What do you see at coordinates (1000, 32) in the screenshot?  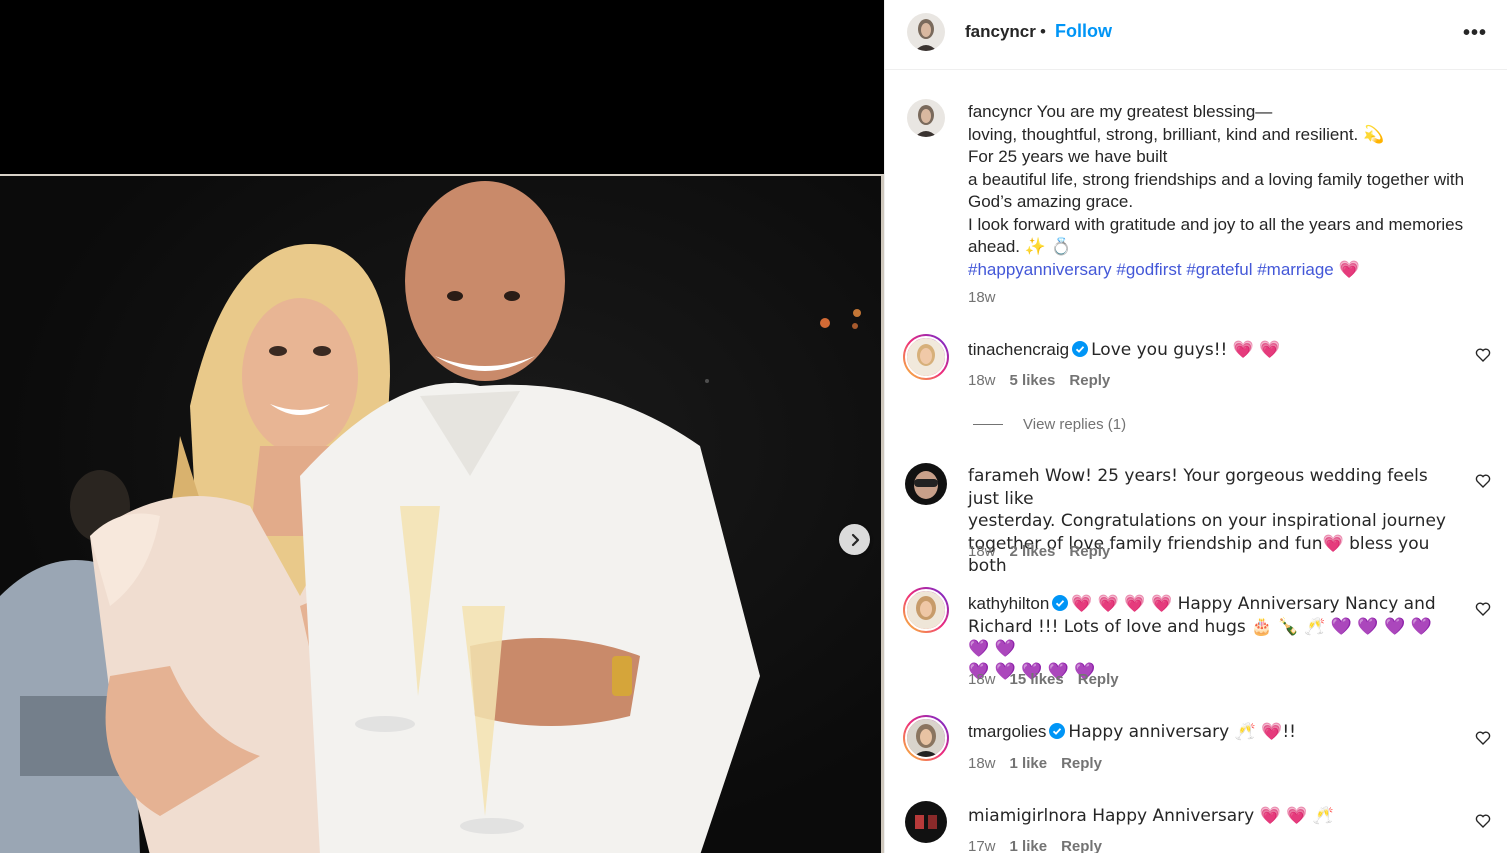 I see `author-username: fancyncr` at bounding box center [1000, 32].